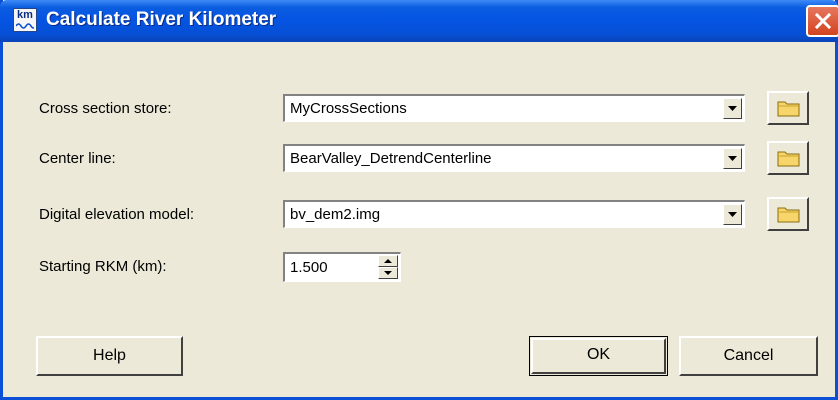  Describe the element at coordinates (117, 214) in the screenshot. I see `dem-label: Digital elevation model:` at that location.